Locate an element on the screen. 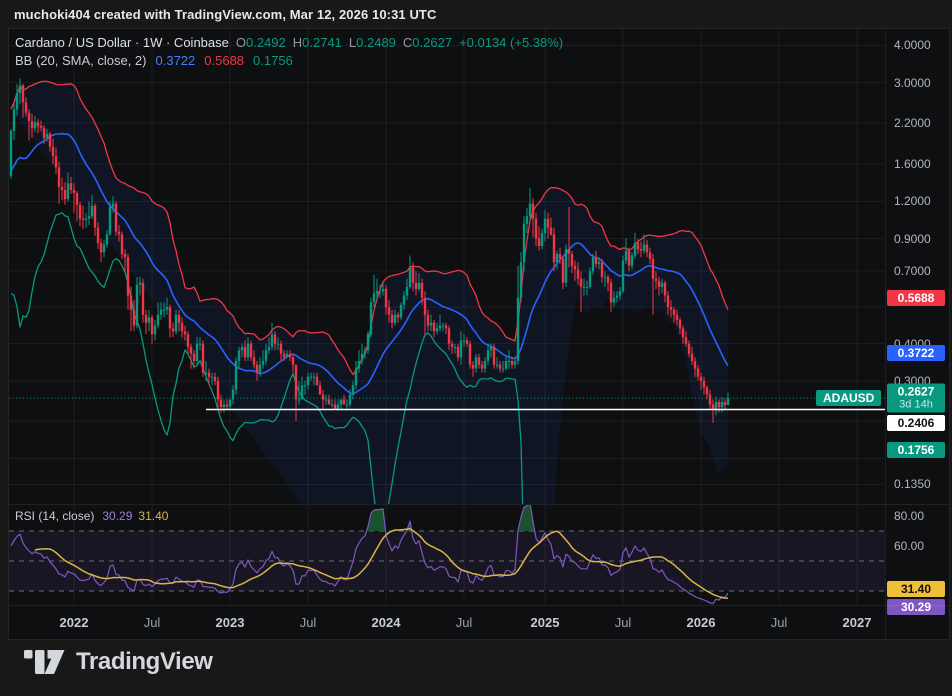 The width and height of the screenshot is (952, 696). footer: TradingView is located at coordinates (118, 662).